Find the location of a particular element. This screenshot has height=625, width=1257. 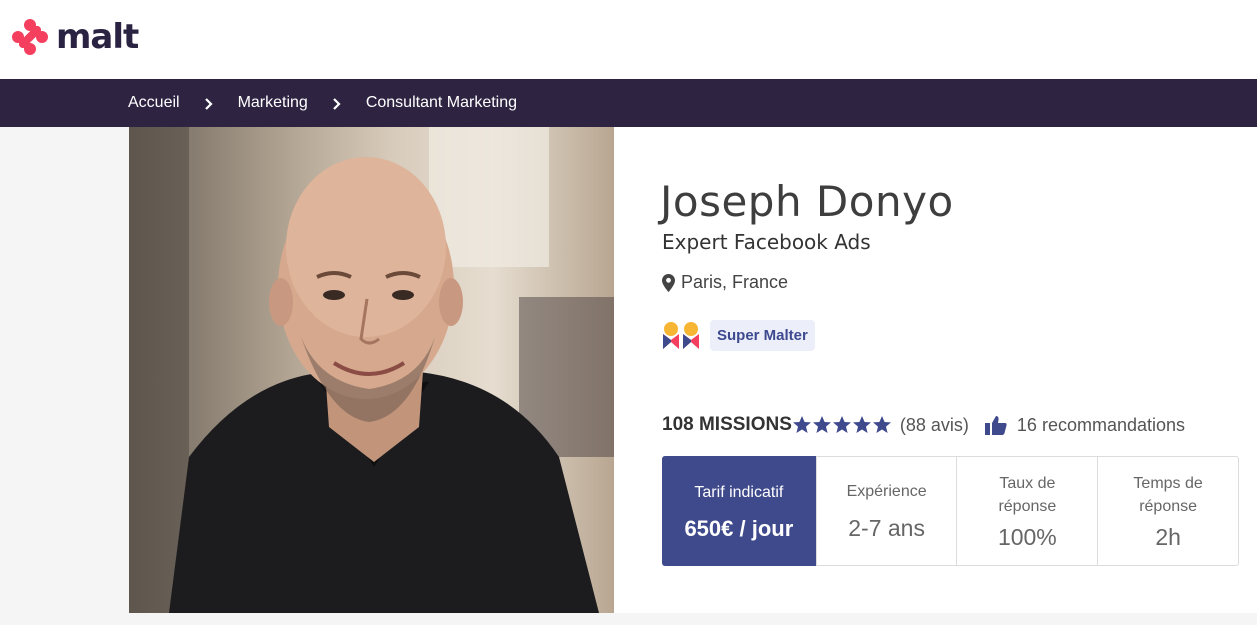

response-rate-card: Taux de réponse 100% is located at coordinates (1026, 511).